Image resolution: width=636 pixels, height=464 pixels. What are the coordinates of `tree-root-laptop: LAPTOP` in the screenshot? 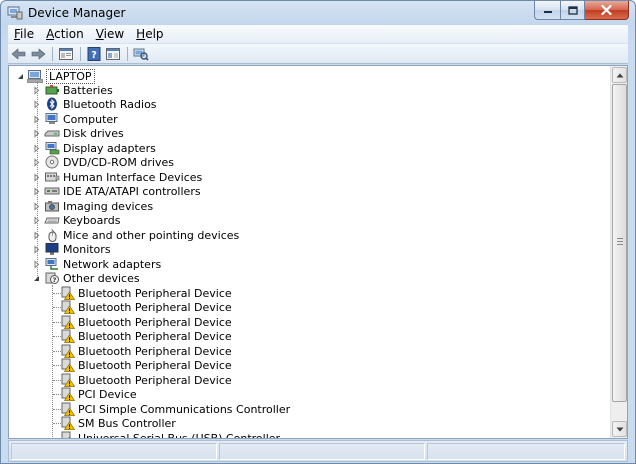 It's located at (55, 76).